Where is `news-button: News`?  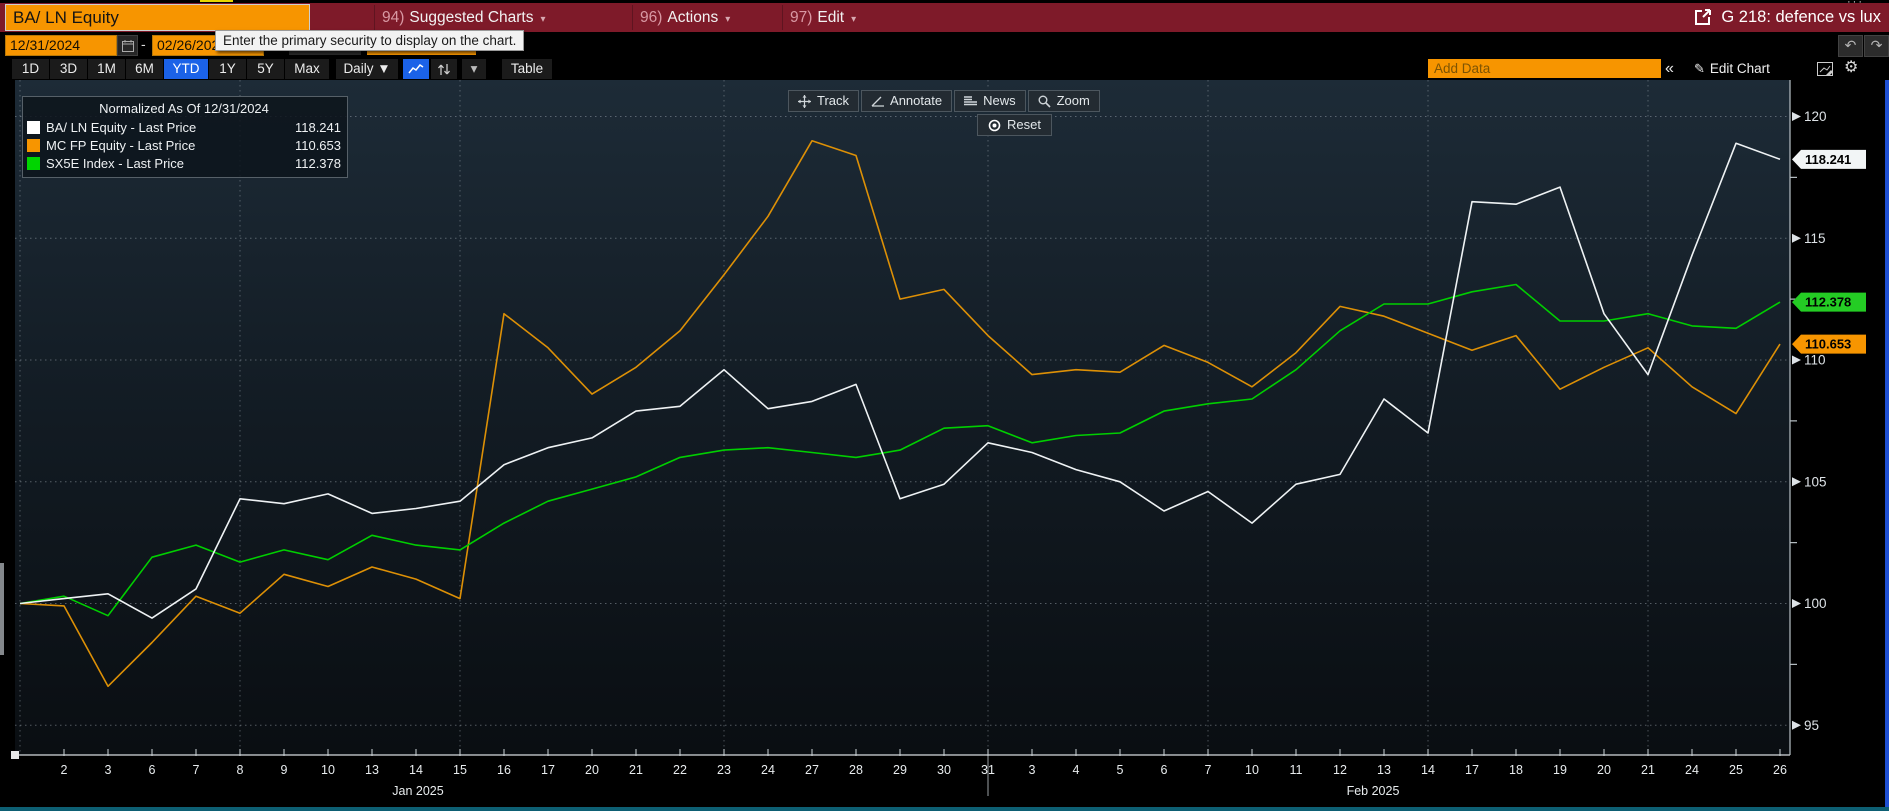
news-button: News is located at coordinates (990, 101).